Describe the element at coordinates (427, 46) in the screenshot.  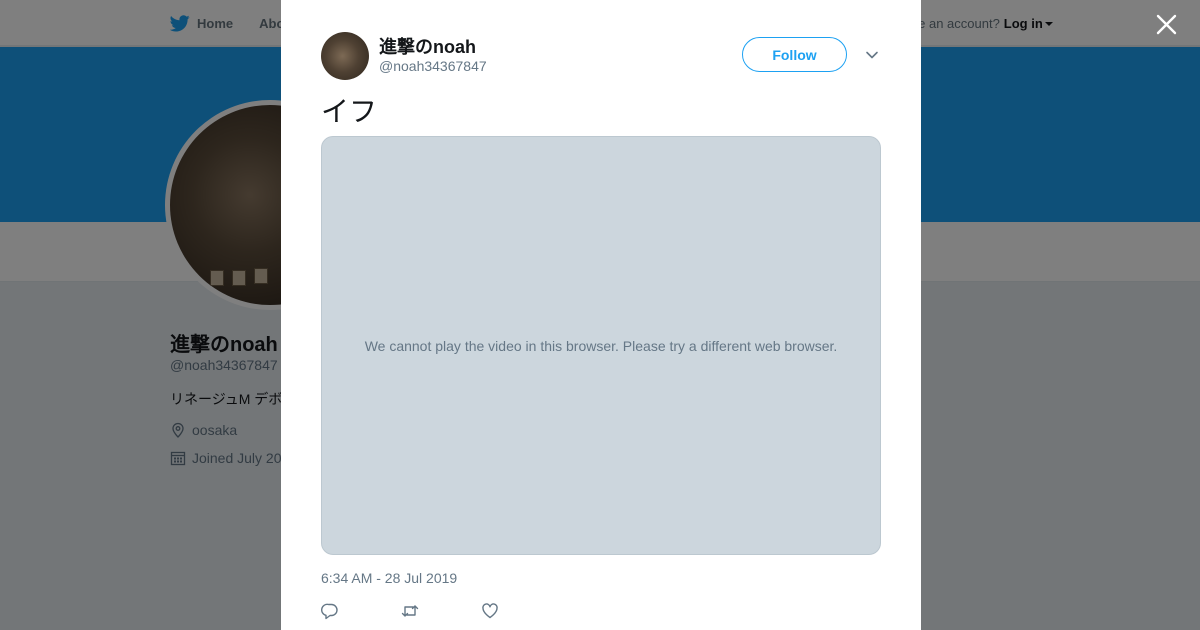
I see `tweet-author-name: 進撃のnoah` at that location.